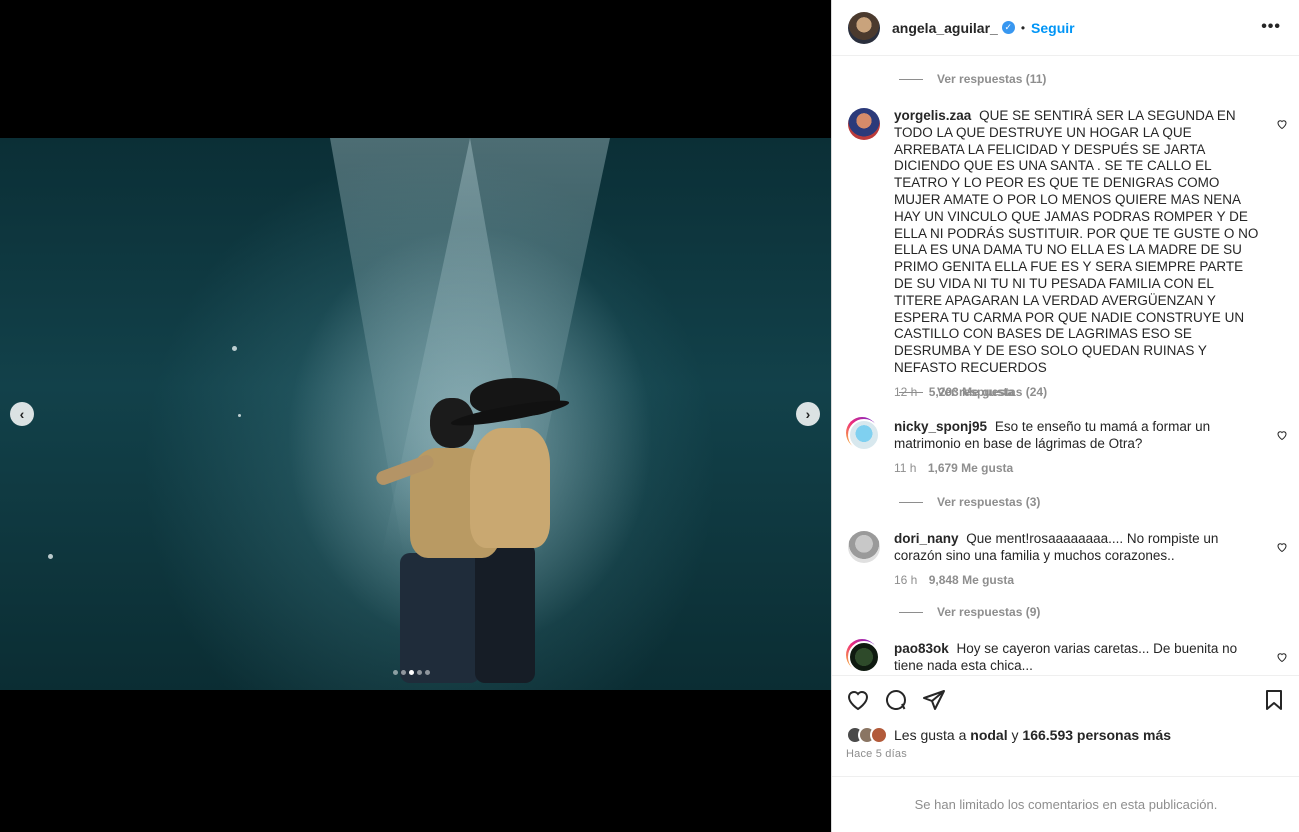 This screenshot has width=1299, height=832. Describe the element at coordinates (971, 580) in the screenshot. I see `comment-likes: 9,848 Me gusta` at that location.